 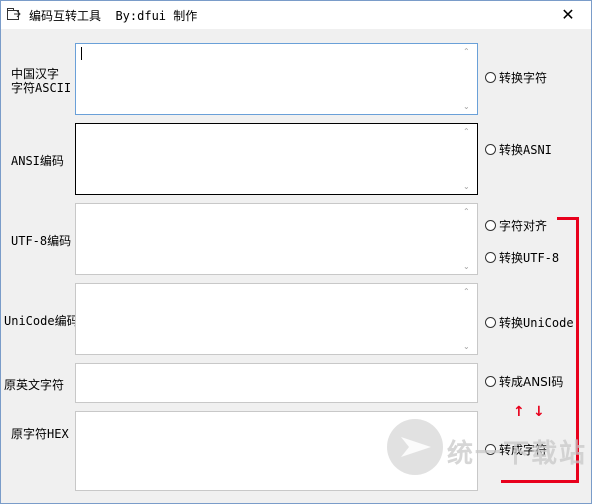 I want to click on label-chinese-ascii: 中国汉字 字符ASCII, so click(x=41, y=81).